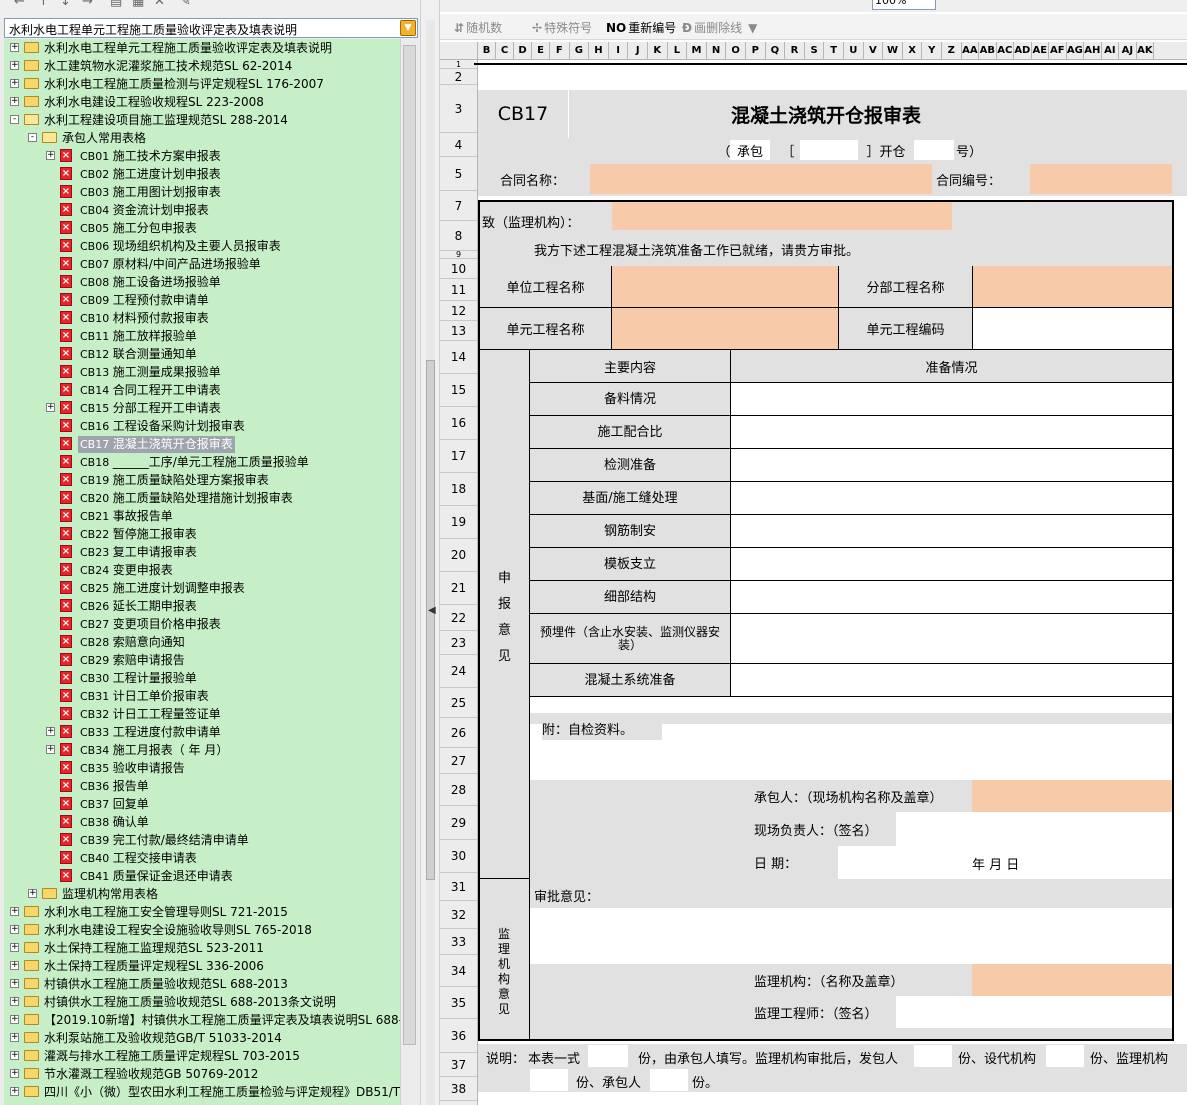 The image size is (1187, 1105). What do you see at coordinates (458, 357) in the screenshot?
I see `row-header-cell: 14` at bounding box center [458, 357].